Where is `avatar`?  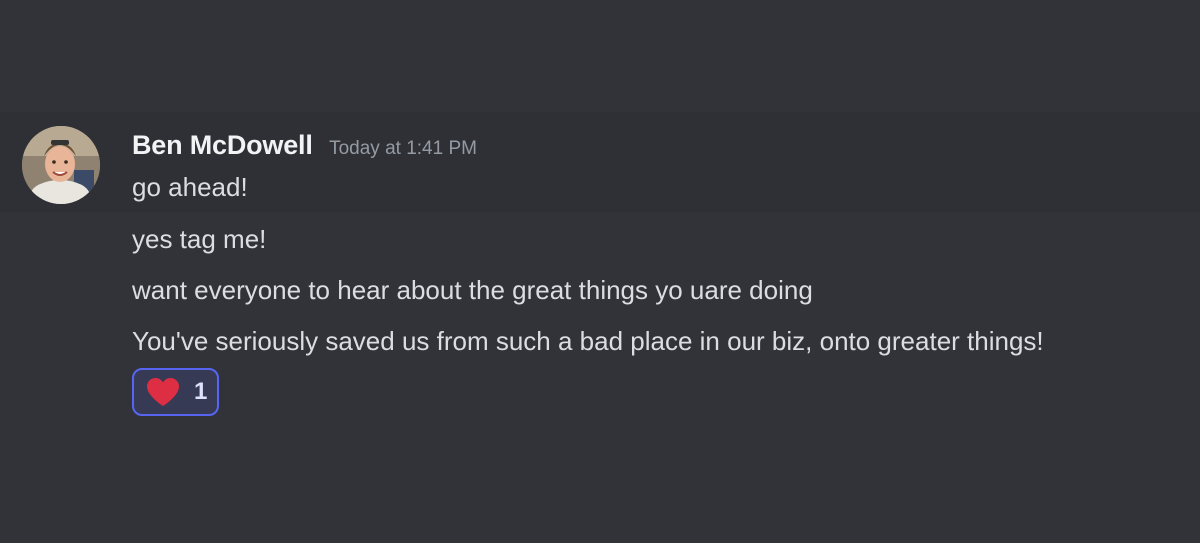 avatar is located at coordinates (61, 165).